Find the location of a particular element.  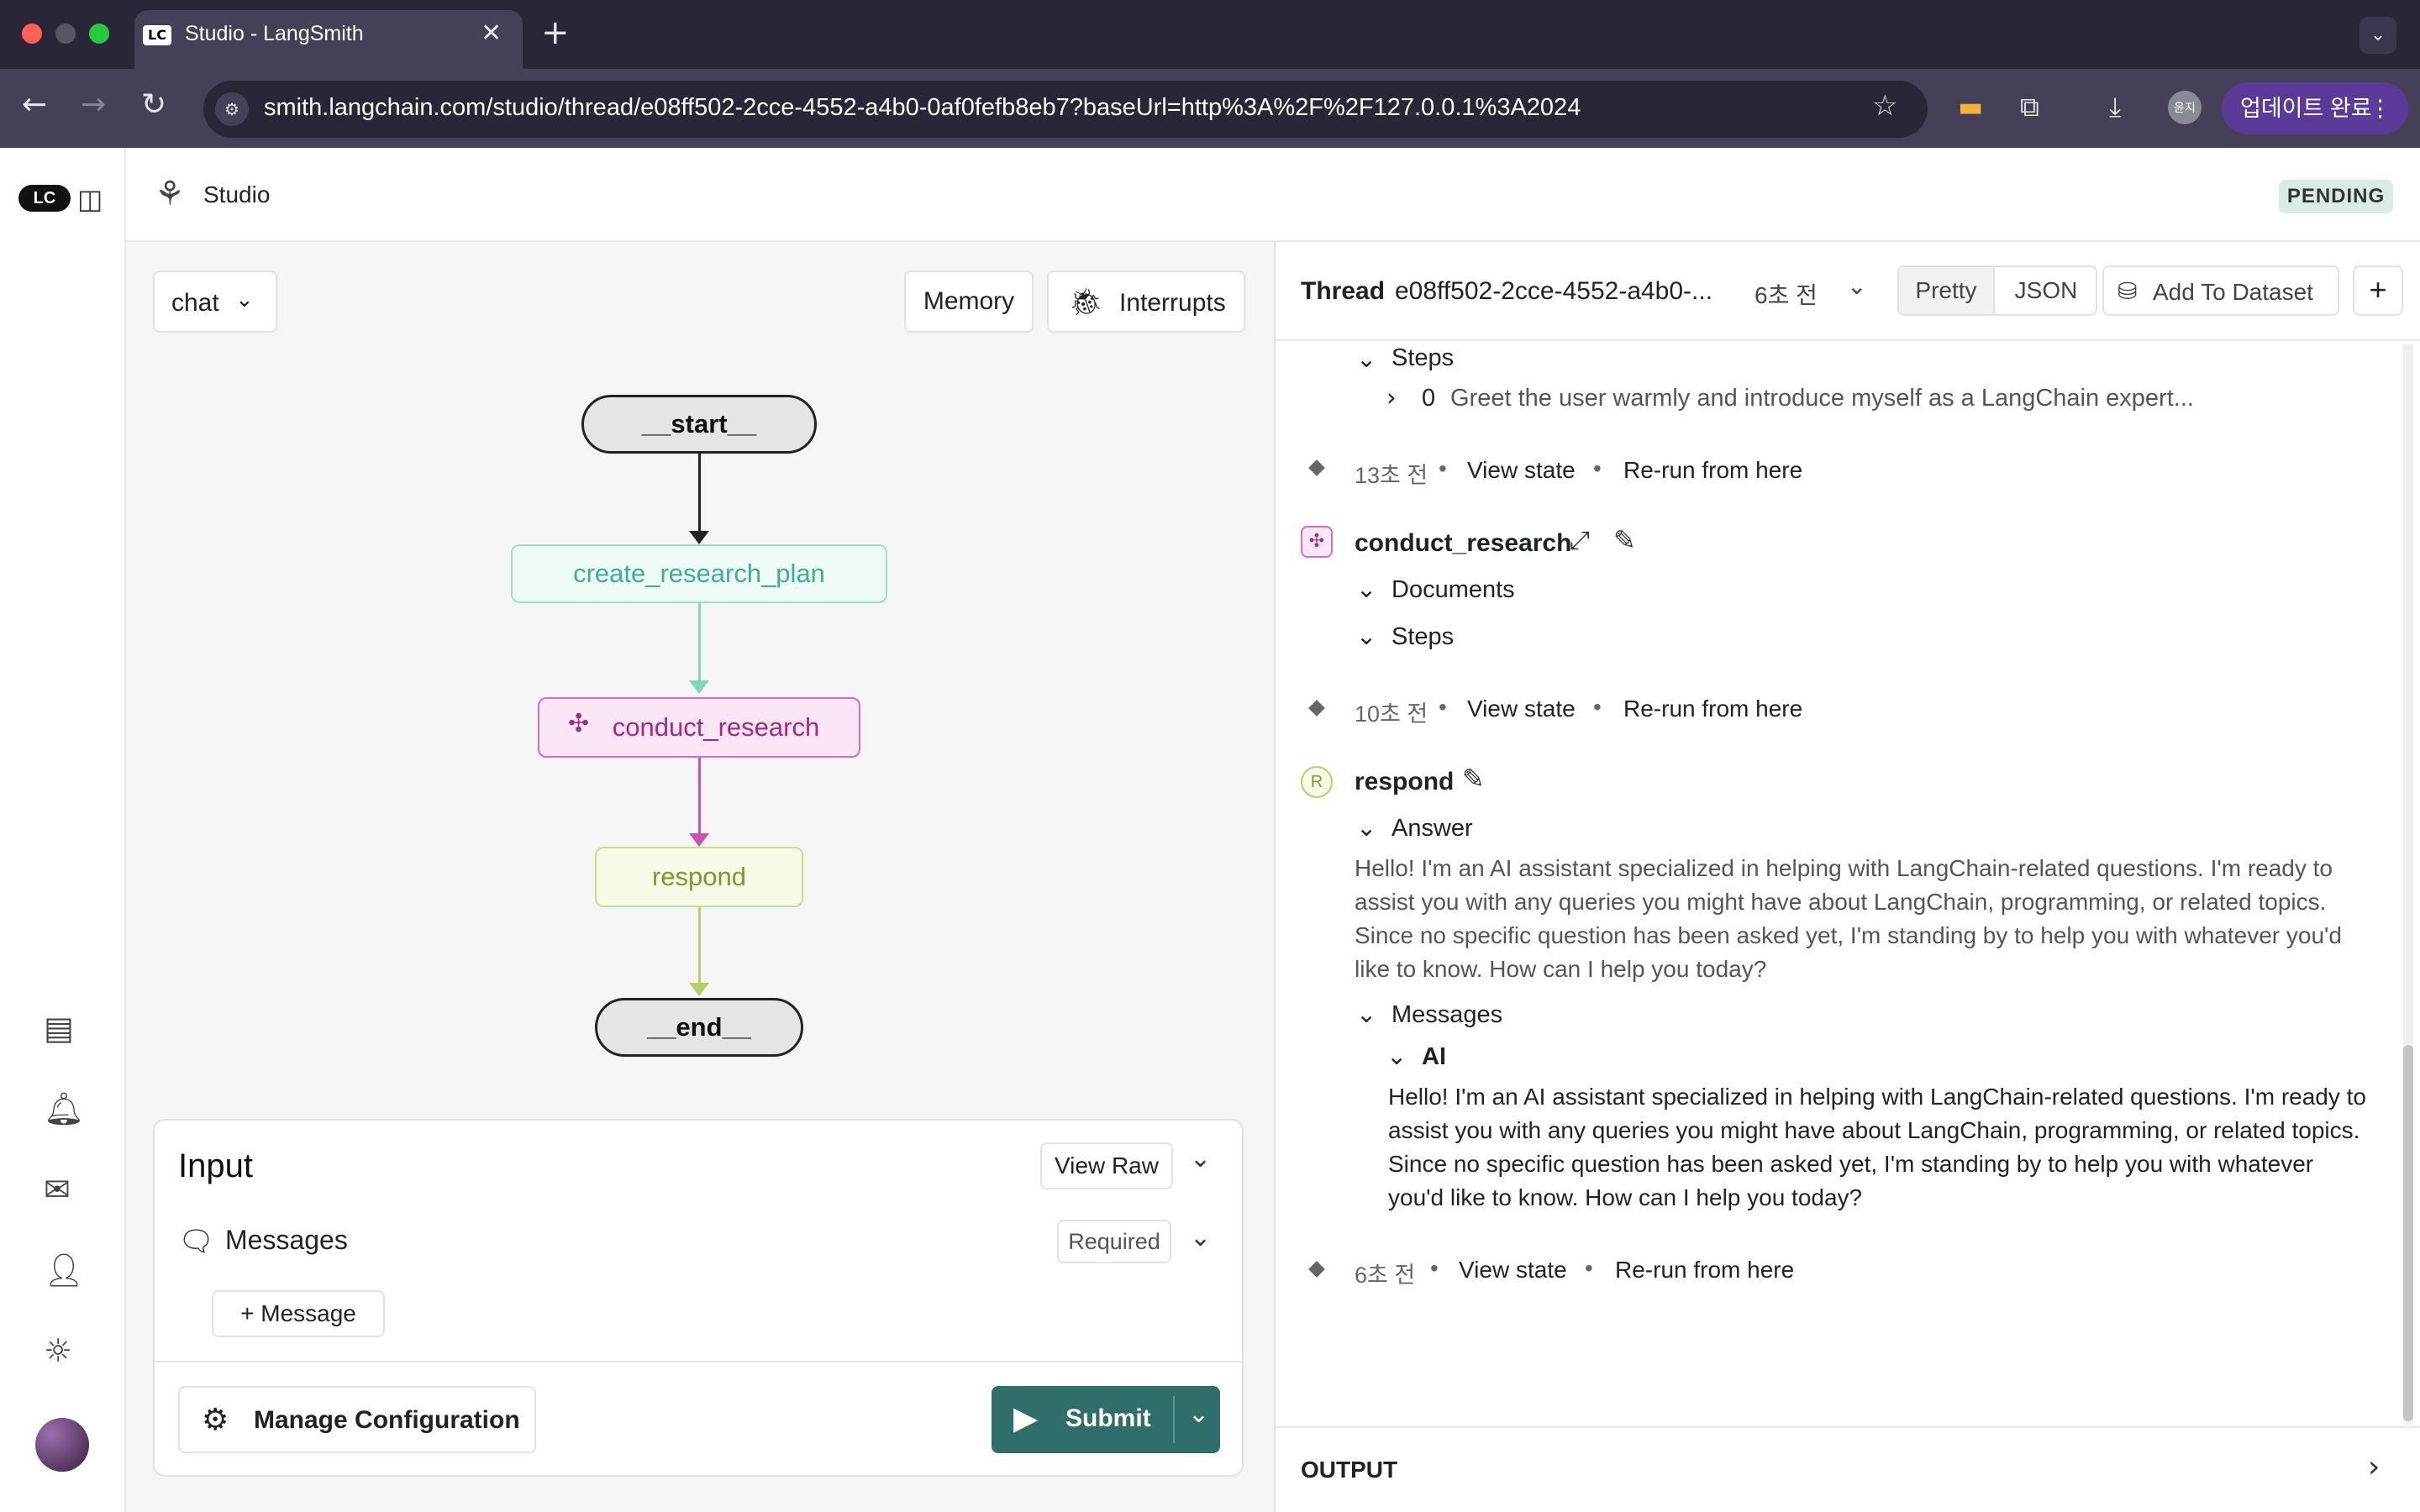

add-icon: + is located at coordinates (2378, 290).